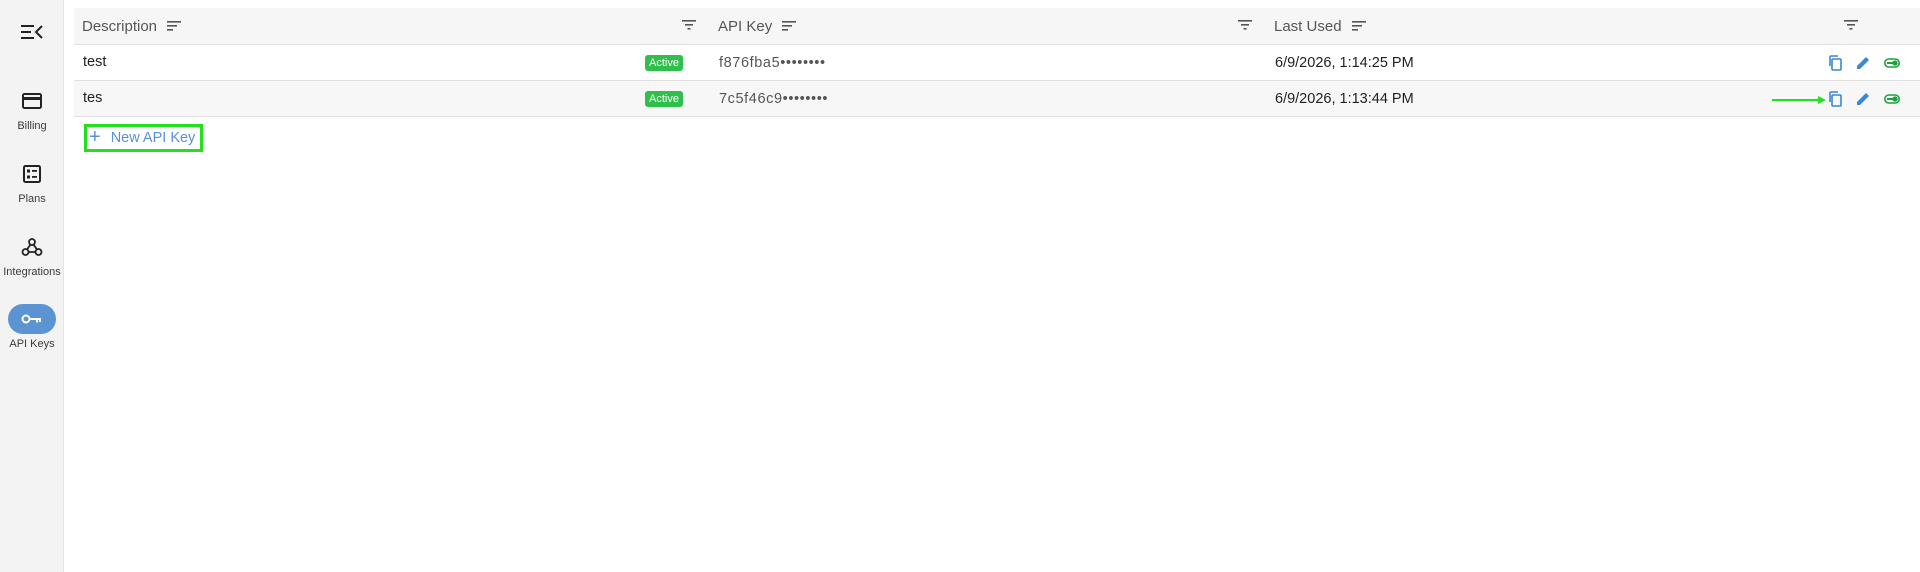 The width and height of the screenshot is (1920, 572). I want to click on new-api-key-label: New API Key, so click(153, 138).